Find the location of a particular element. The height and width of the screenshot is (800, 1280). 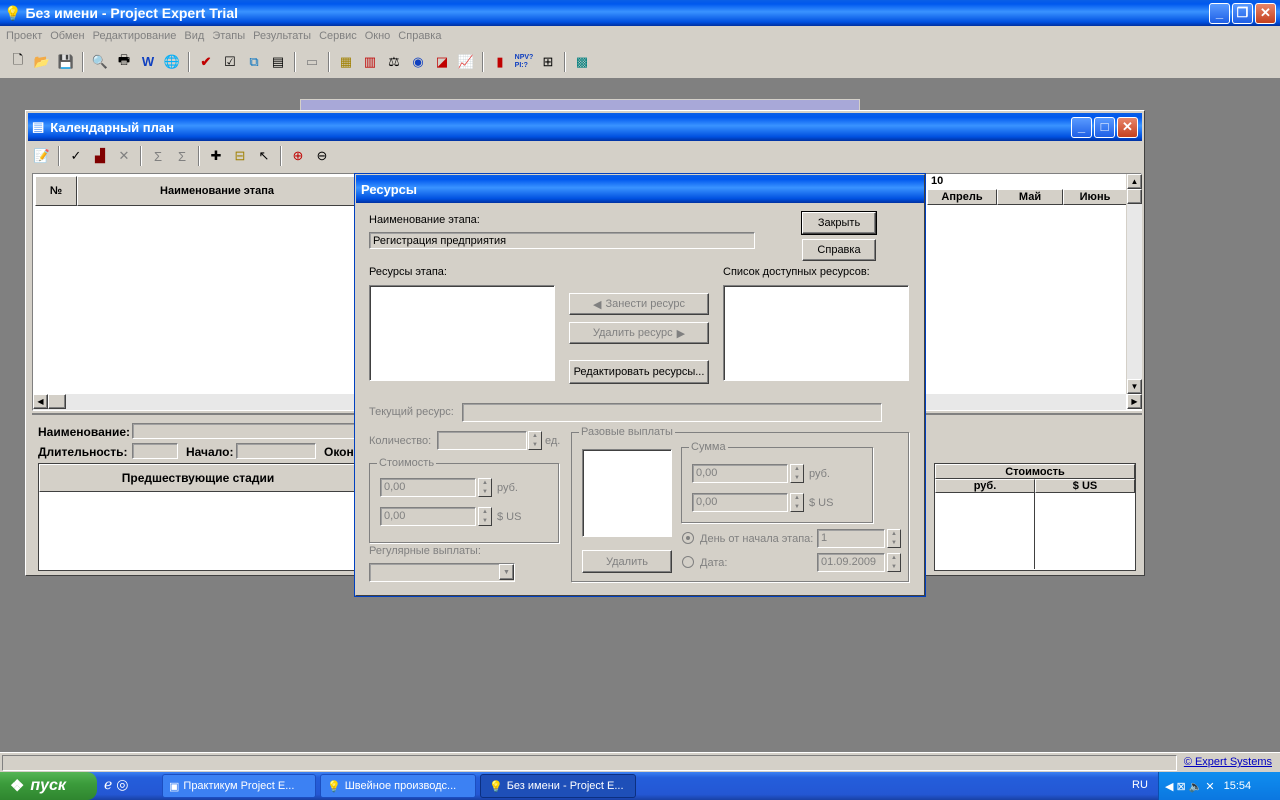

start-field is located at coordinates (276, 451).